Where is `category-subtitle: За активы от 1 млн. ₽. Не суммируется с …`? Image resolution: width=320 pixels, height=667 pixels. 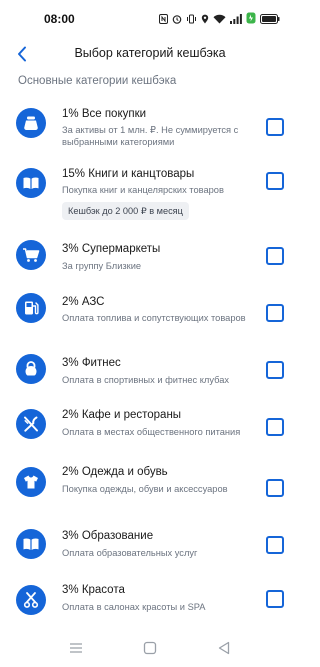
category-subtitle: За активы от 1 млн. ₽. Не суммируется с … is located at coordinates (150, 136).